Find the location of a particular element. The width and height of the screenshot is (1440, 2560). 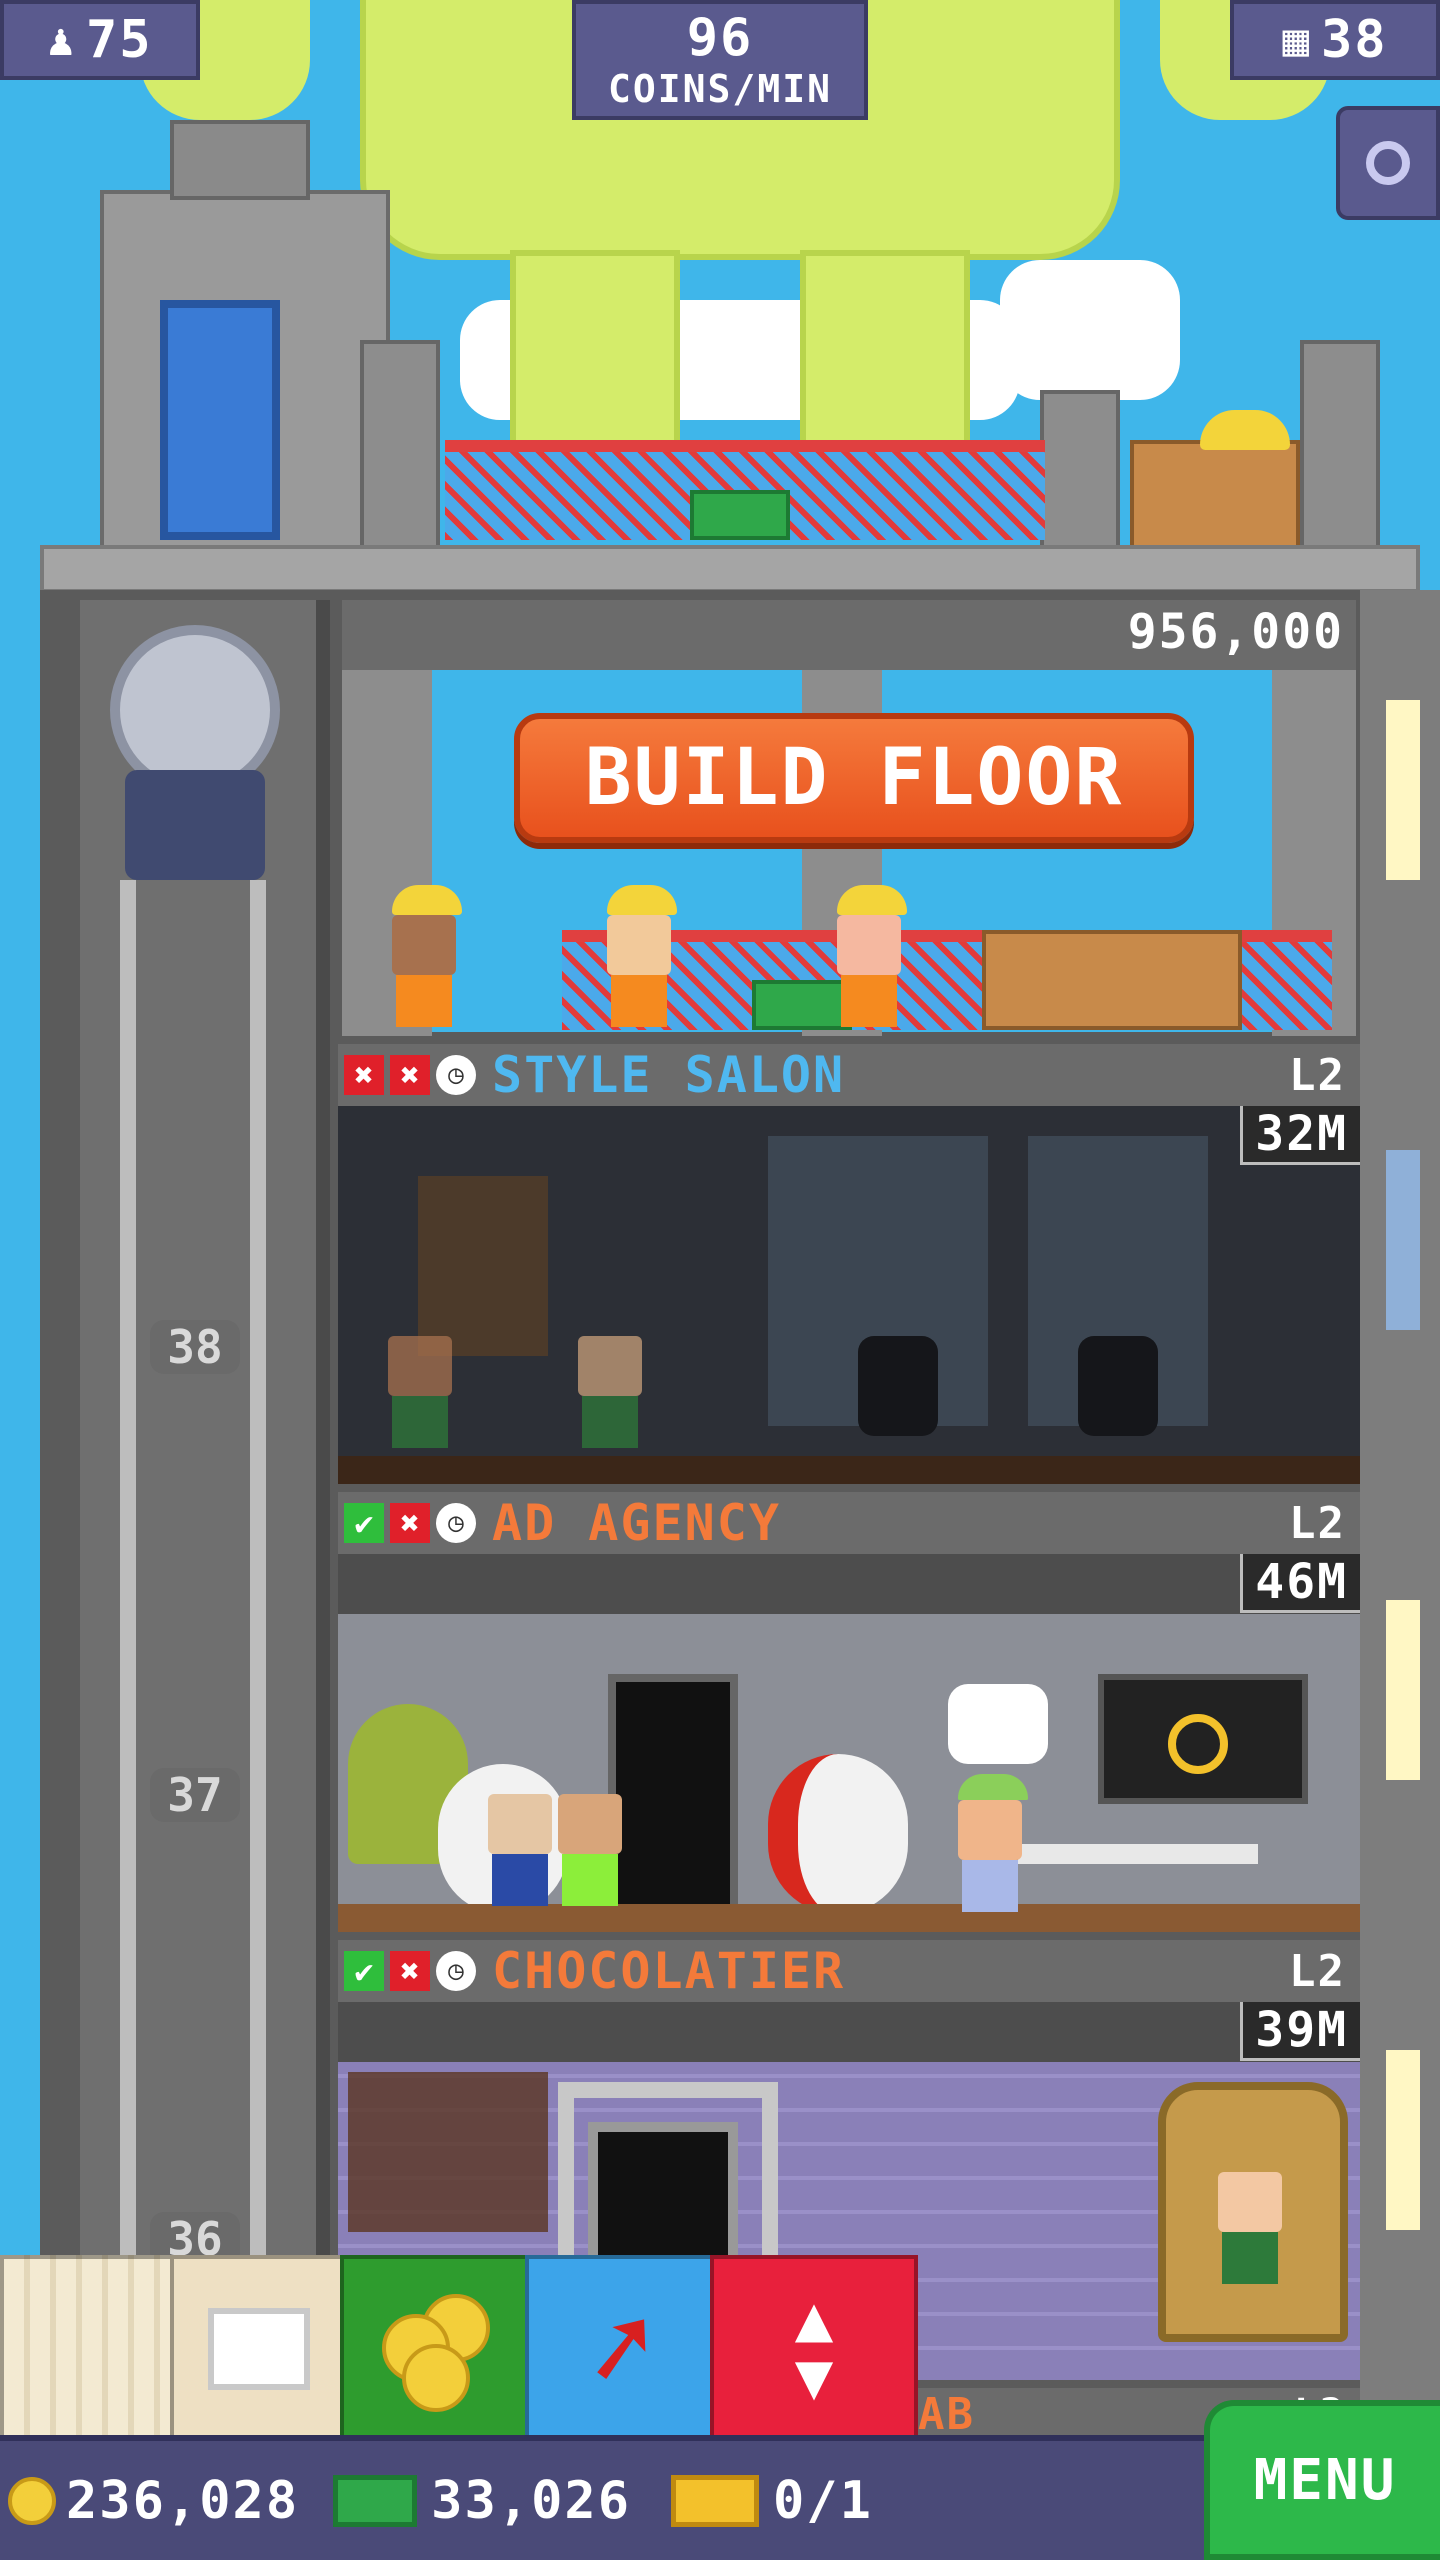

floor-price: 46M is located at coordinates (1300, 1583).